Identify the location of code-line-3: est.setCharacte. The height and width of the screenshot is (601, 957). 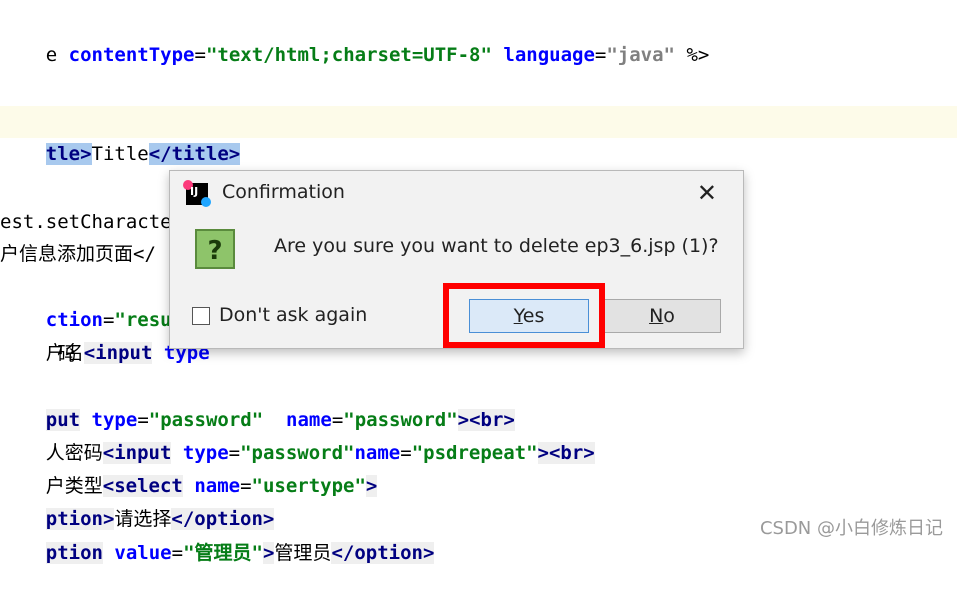
(86, 222).